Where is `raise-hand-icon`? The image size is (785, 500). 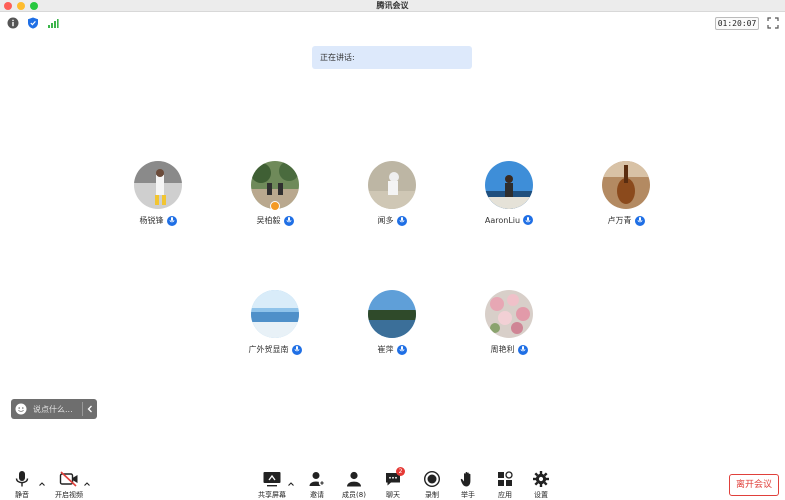 raise-hand-icon is located at coordinates (465, 479).